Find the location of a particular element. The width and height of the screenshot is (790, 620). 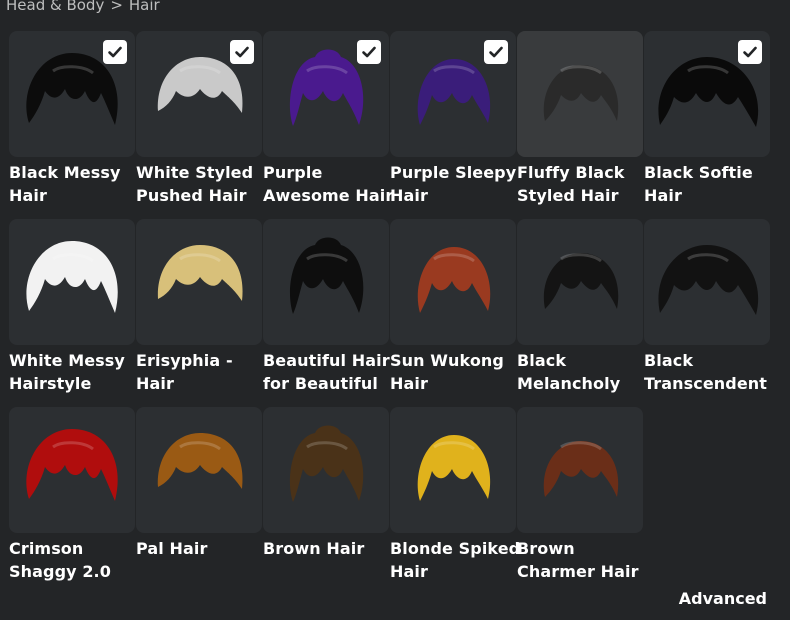

hair-item-name: Erisyphia - Hair is located at coordinates (184, 372).